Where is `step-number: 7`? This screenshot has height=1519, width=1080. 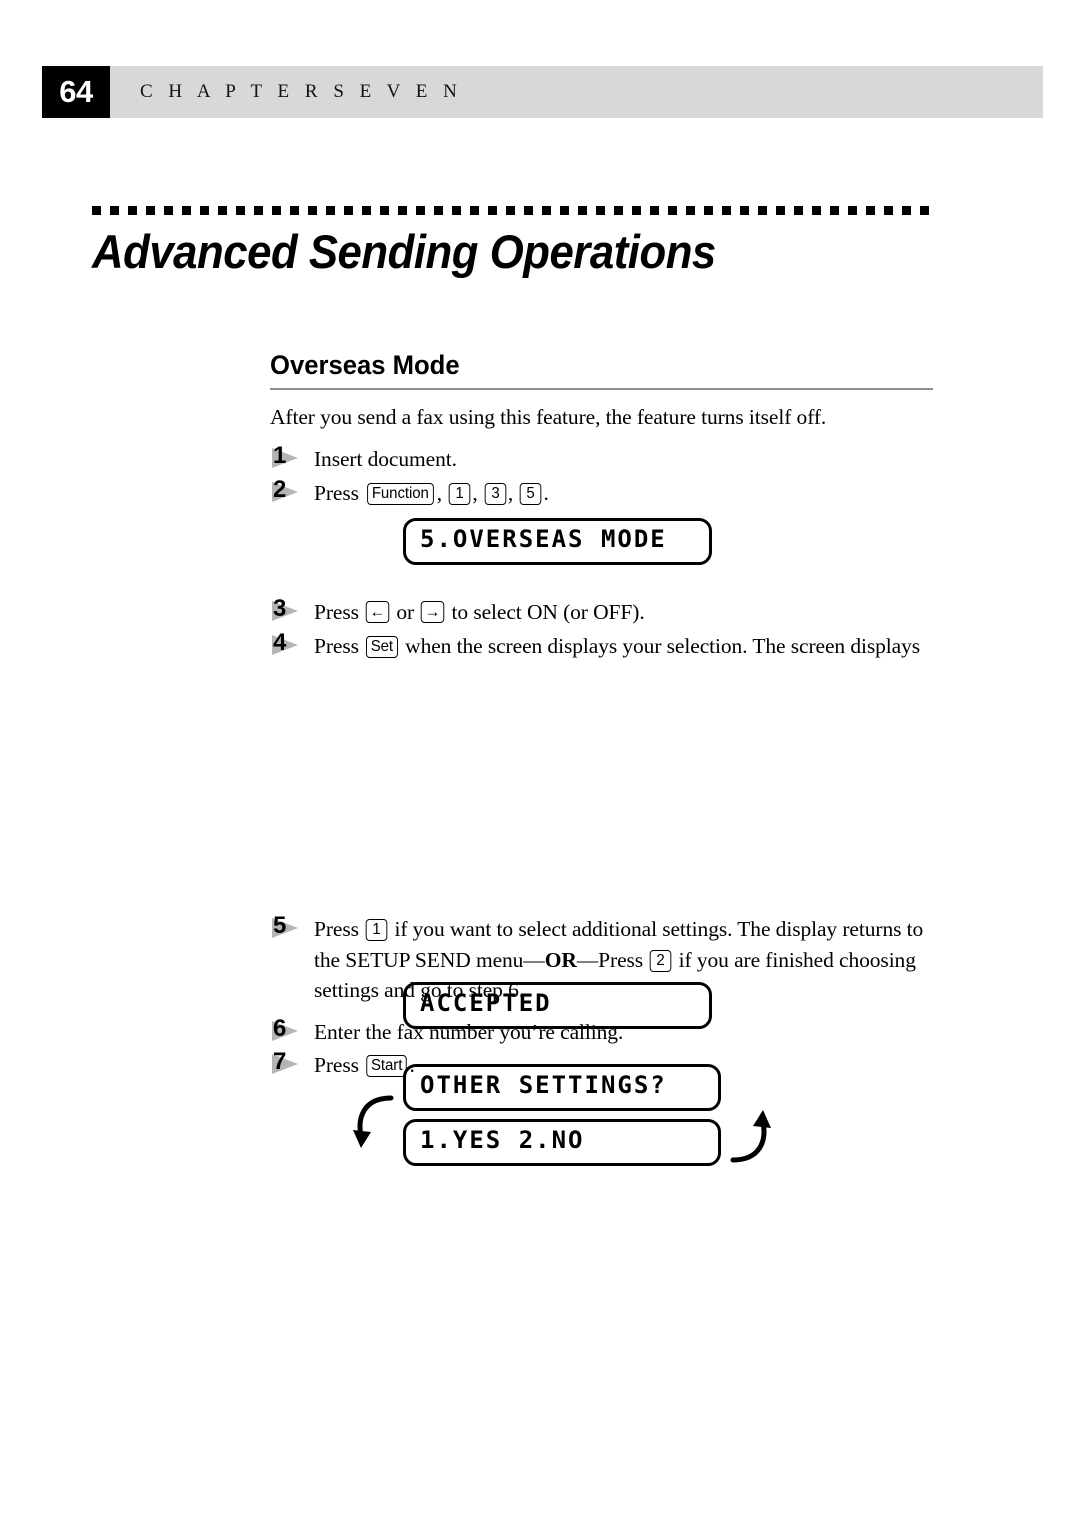 step-number: 7 is located at coordinates (280, 1062).